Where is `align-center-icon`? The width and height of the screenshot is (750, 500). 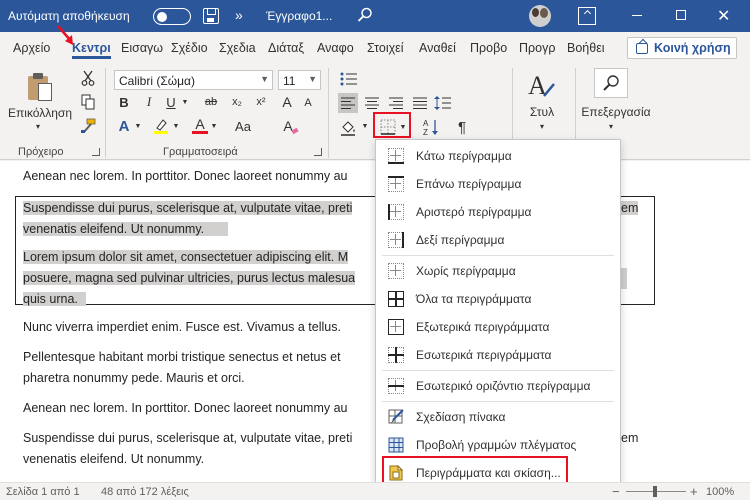
align-center-icon is located at coordinates (372, 103).